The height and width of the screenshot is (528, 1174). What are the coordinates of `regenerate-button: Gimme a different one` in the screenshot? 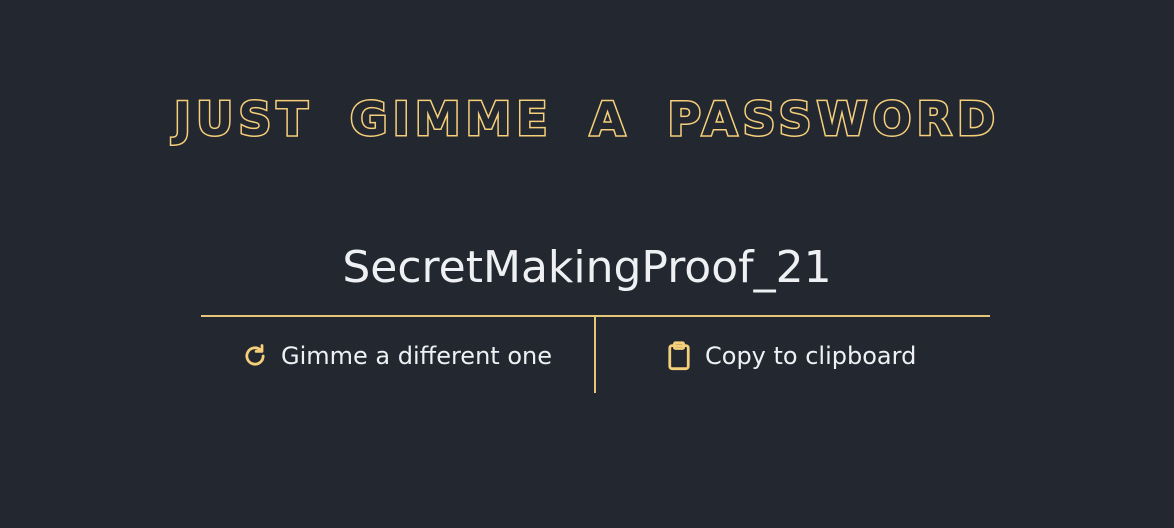 It's located at (396, 356).